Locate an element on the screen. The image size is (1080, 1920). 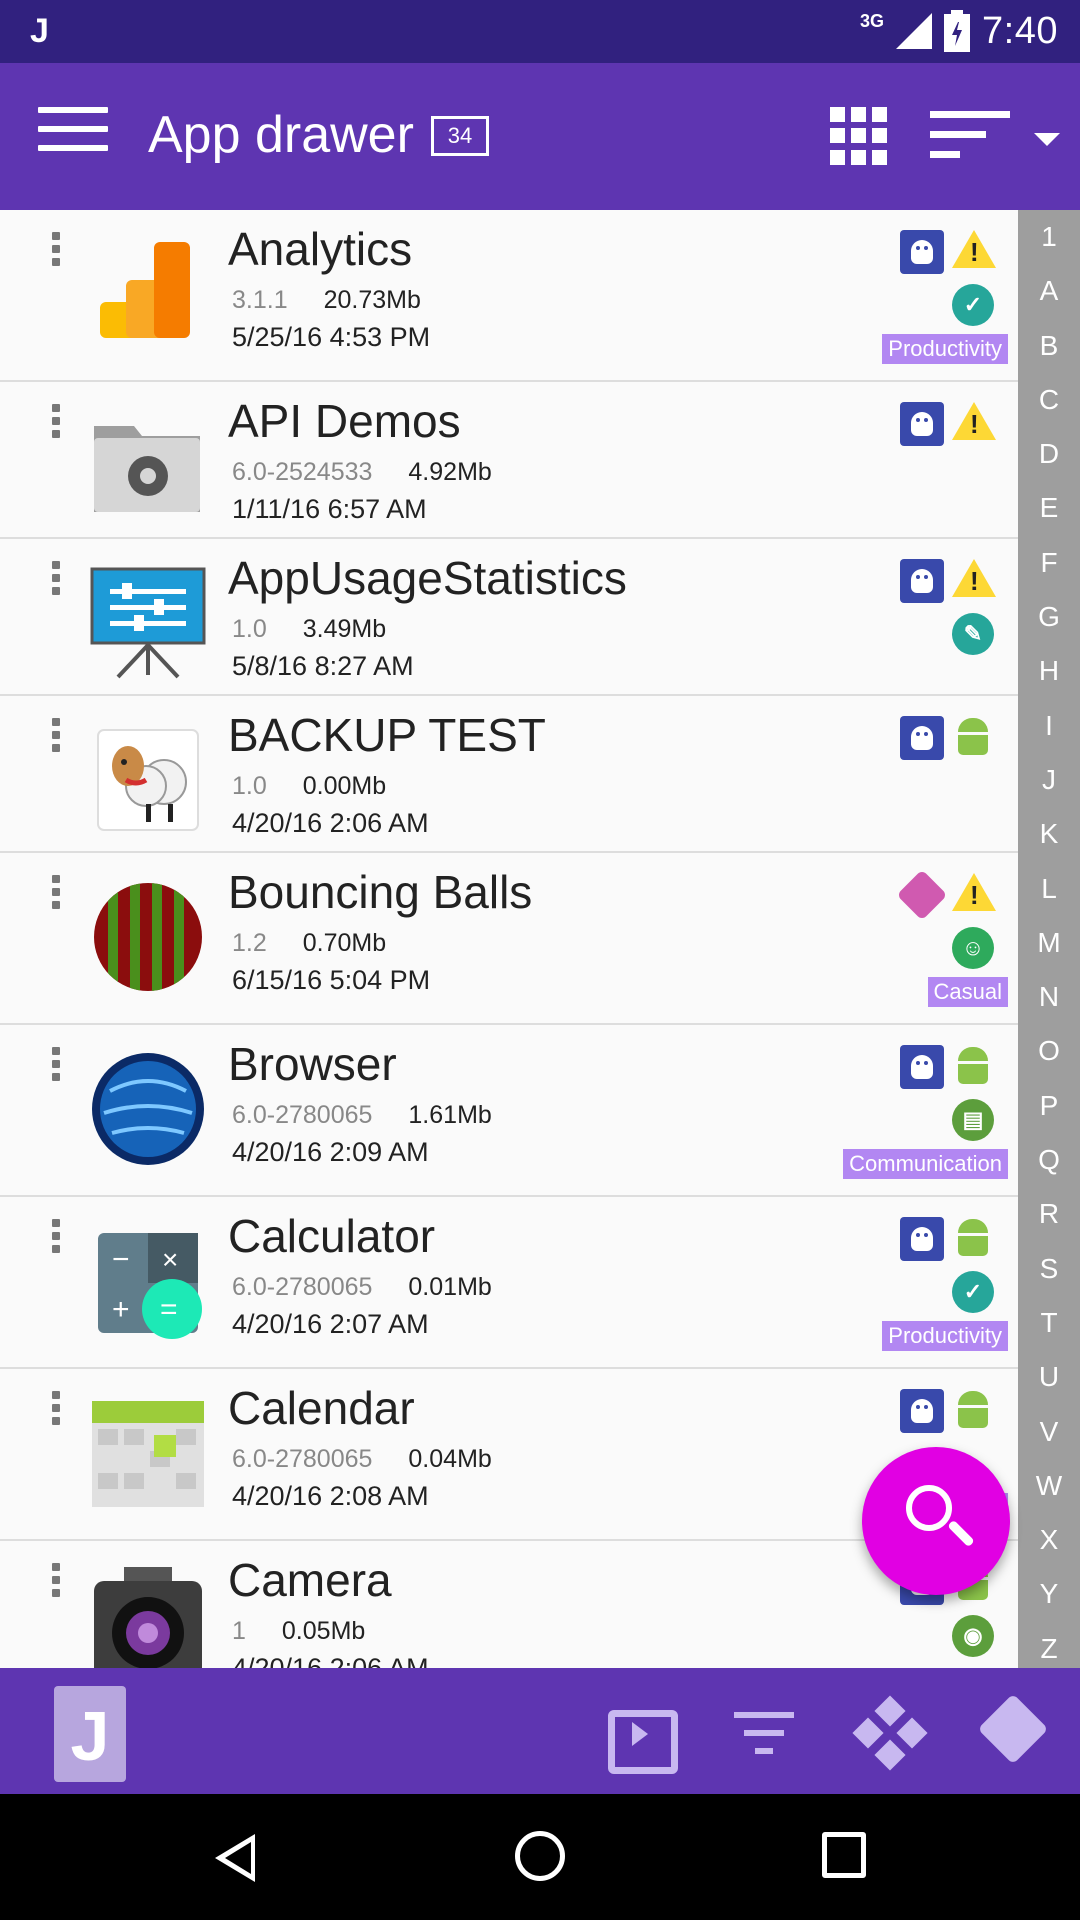
tag-icon is located at coordinates (1016, 1732).